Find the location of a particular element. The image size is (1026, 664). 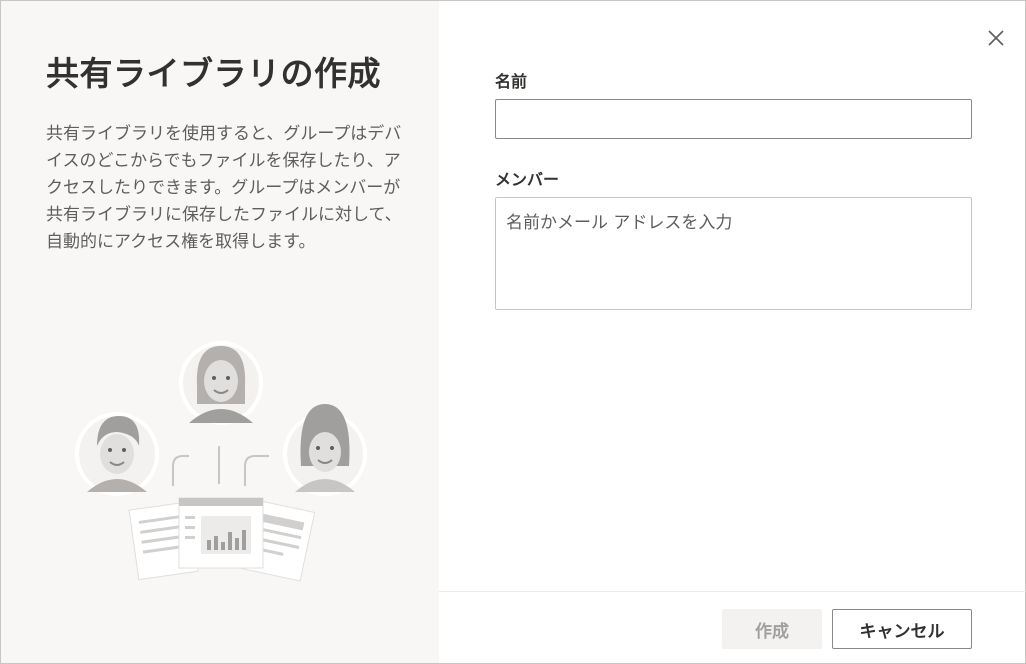

person-top-avatar is located at coordinates (221, 383).